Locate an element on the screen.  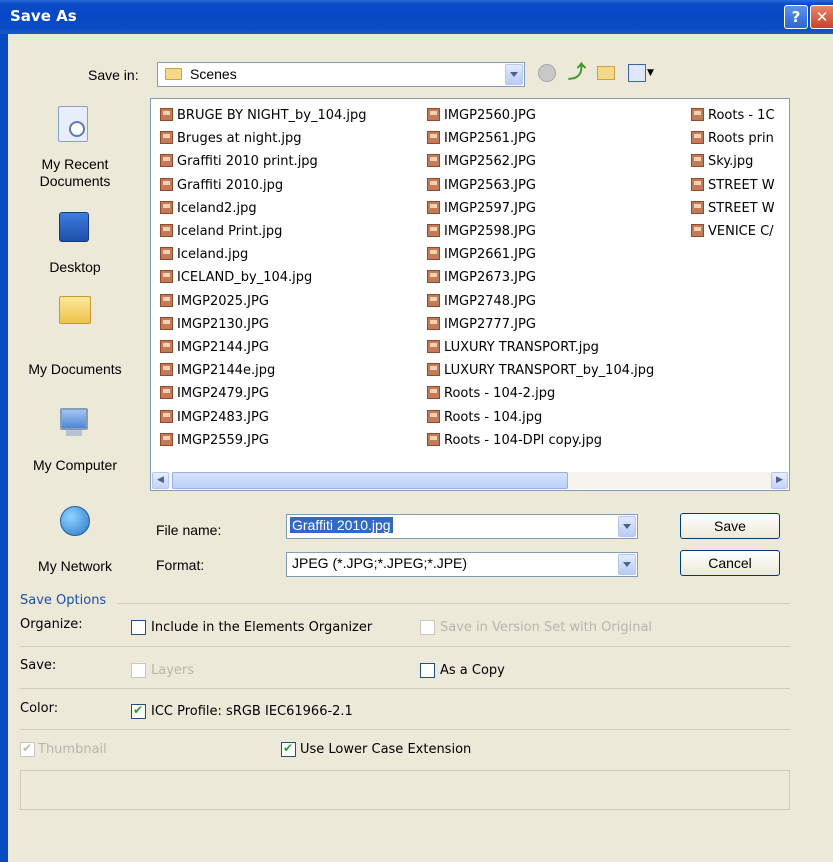
file-item: ICELAND_by_104.jpg is located at coordinates (236, 278).